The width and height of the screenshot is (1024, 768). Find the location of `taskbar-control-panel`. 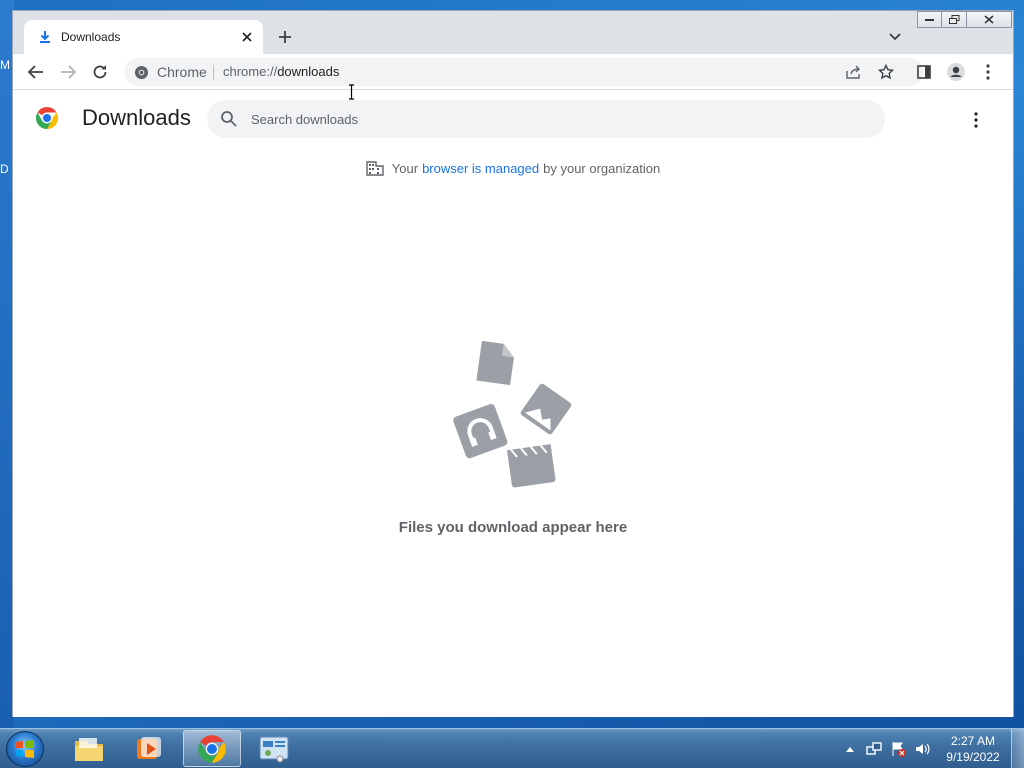

taskbar-control-panel is located at coordinates (274, 748).